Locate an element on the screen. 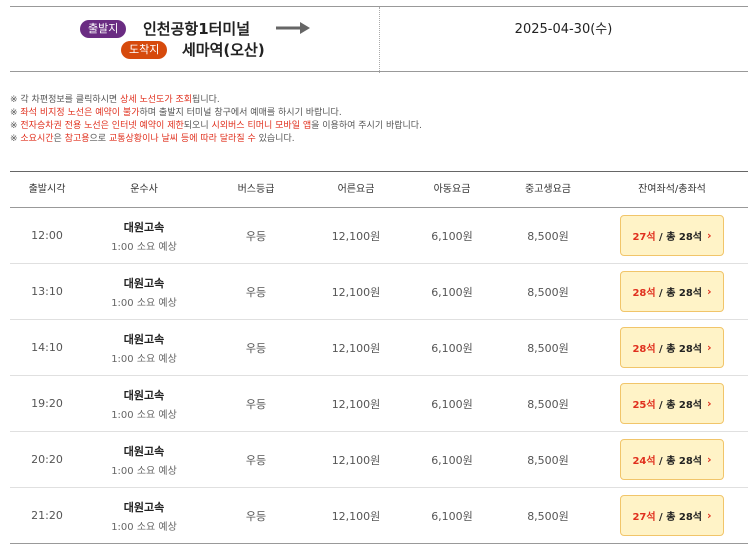 The height and width of the screenshot is (547, 750). departure-time: 12:00 is located at coordinates (47, 235).